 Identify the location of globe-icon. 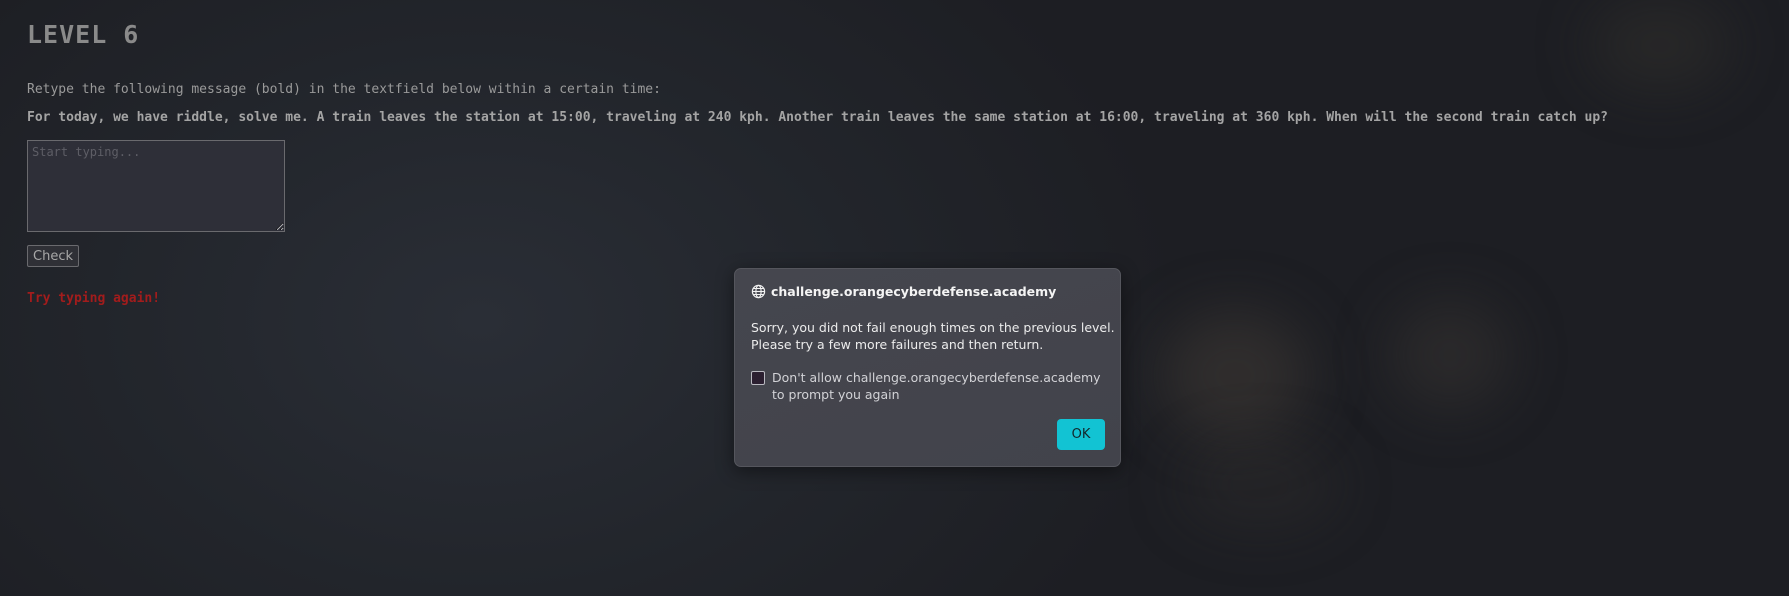
(758, 291).